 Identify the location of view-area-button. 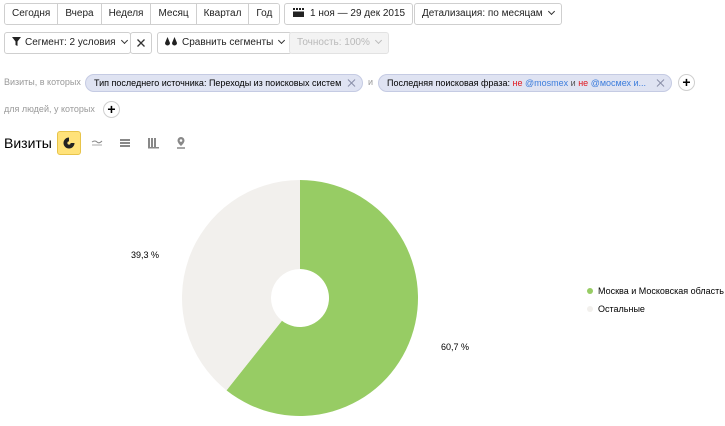
(125, 143).